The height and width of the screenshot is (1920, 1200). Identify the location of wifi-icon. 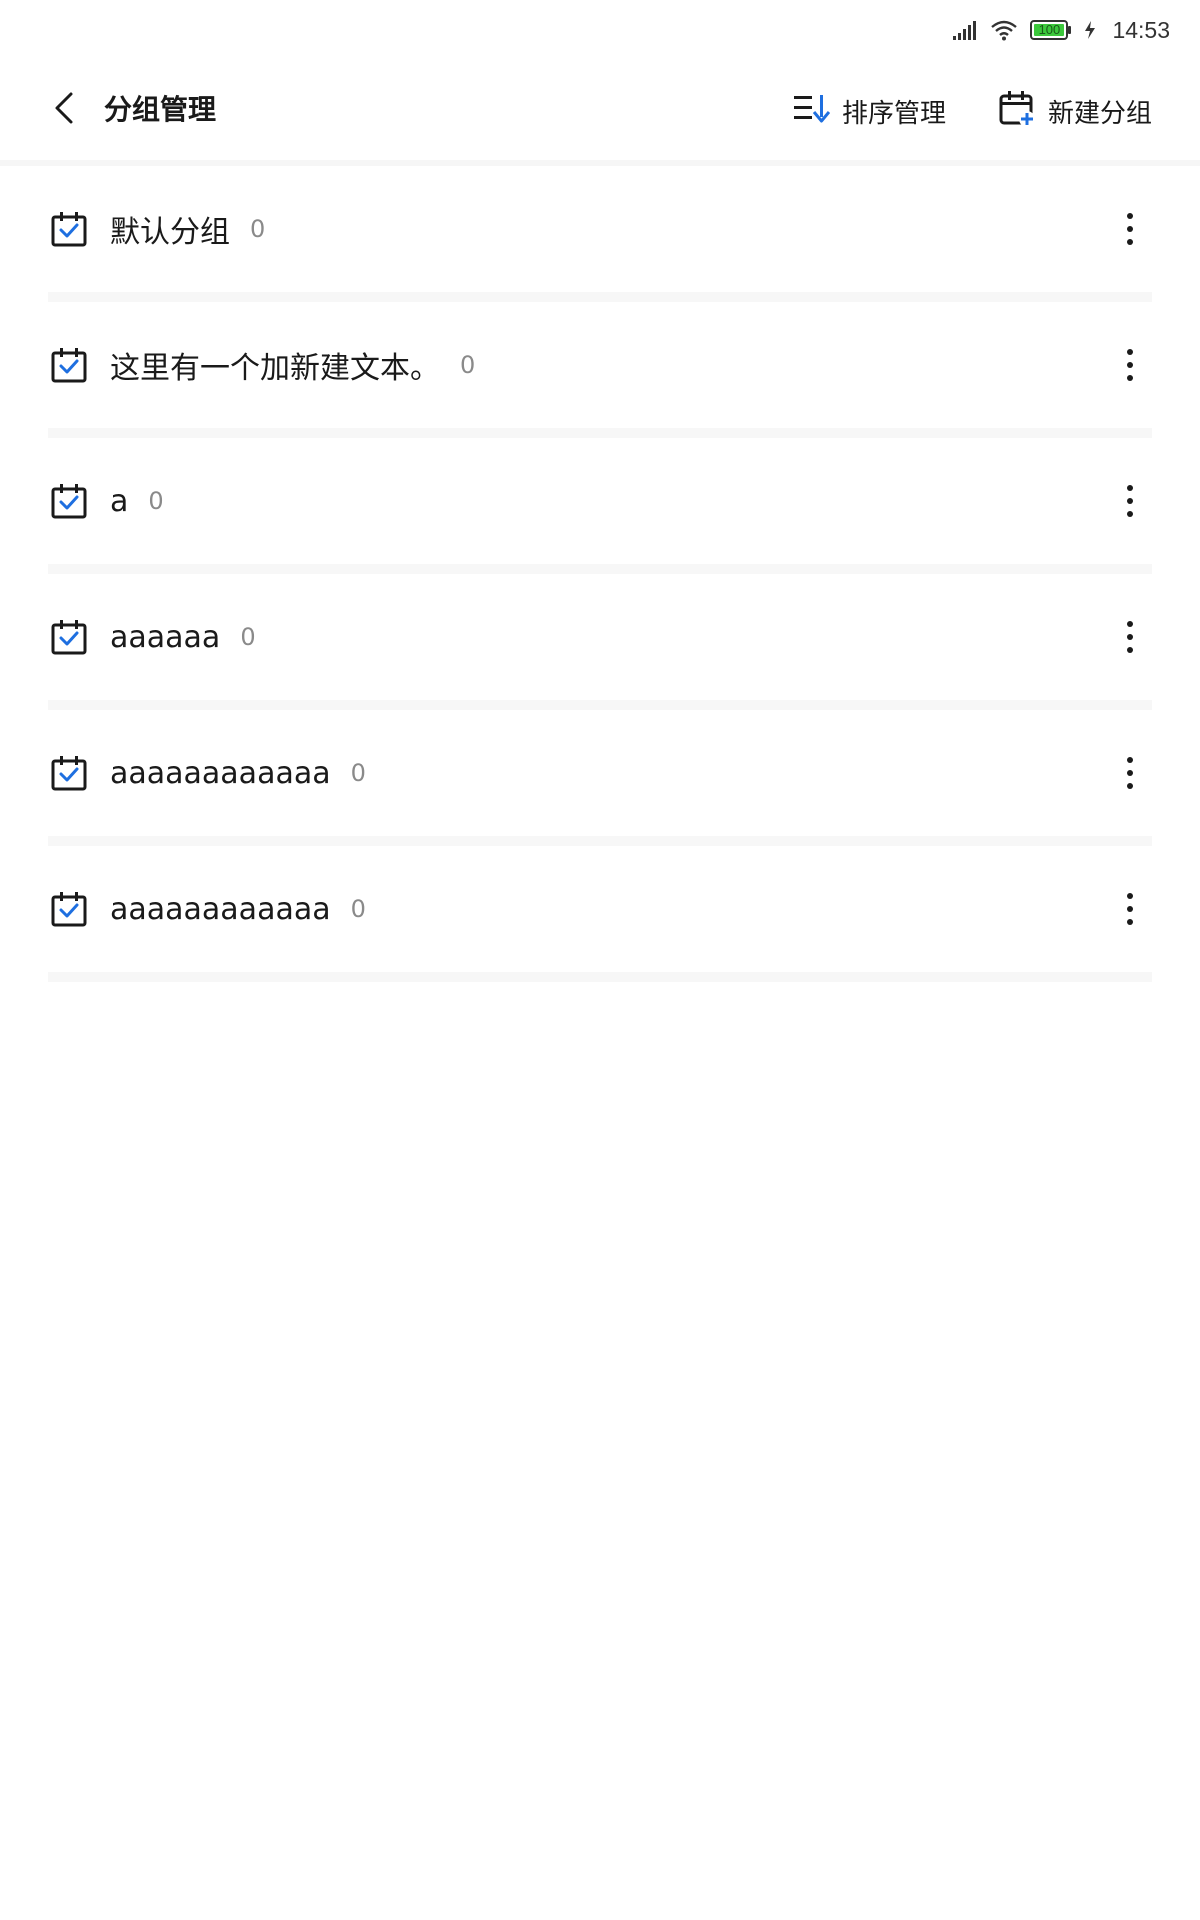
(1004, 30).